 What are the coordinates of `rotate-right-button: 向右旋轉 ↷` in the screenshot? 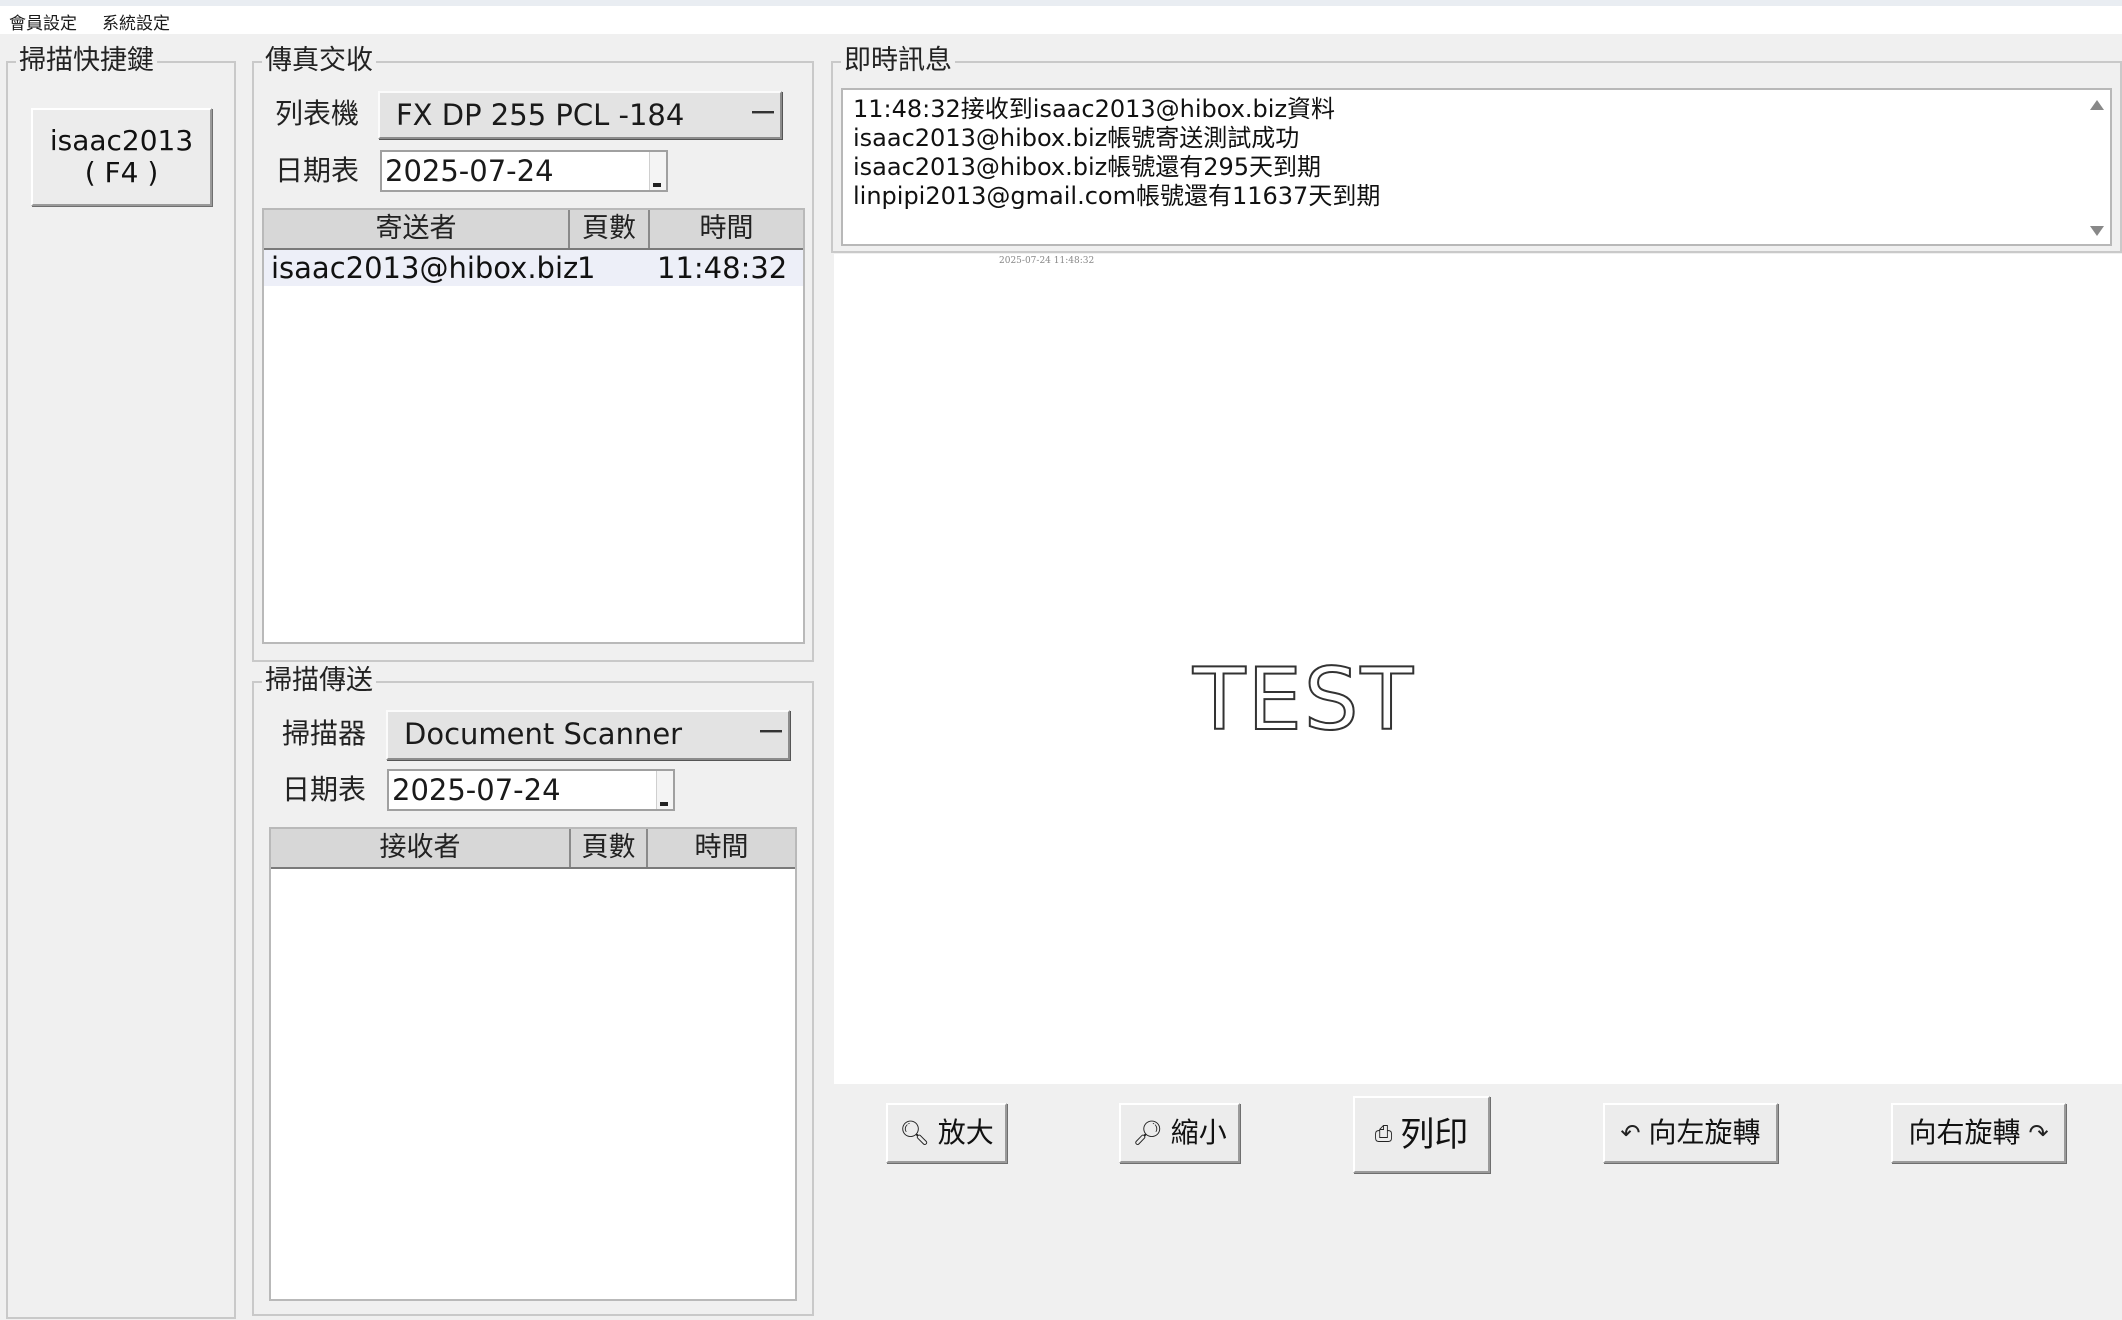 It's located at (1978, 1133).